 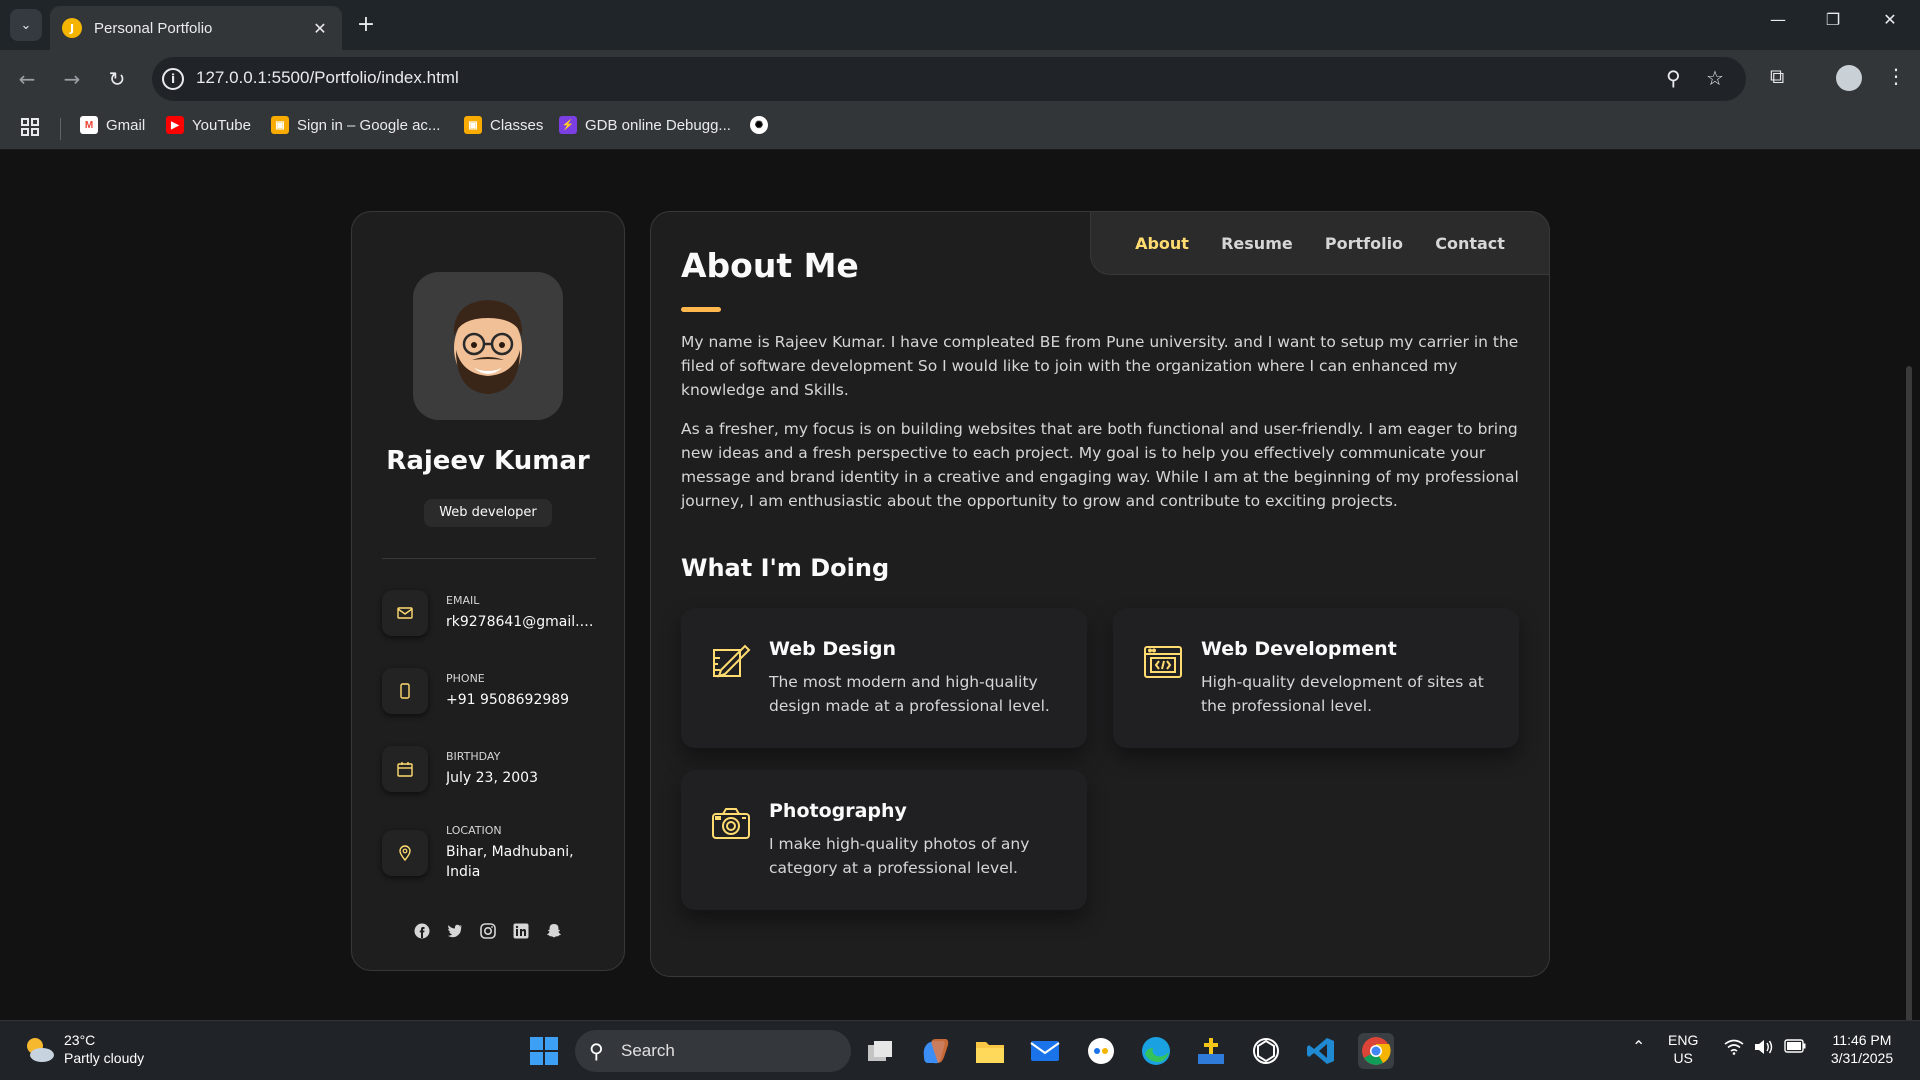 I want to click on tab-close-icon: ✕, so click(x=320, y=28).